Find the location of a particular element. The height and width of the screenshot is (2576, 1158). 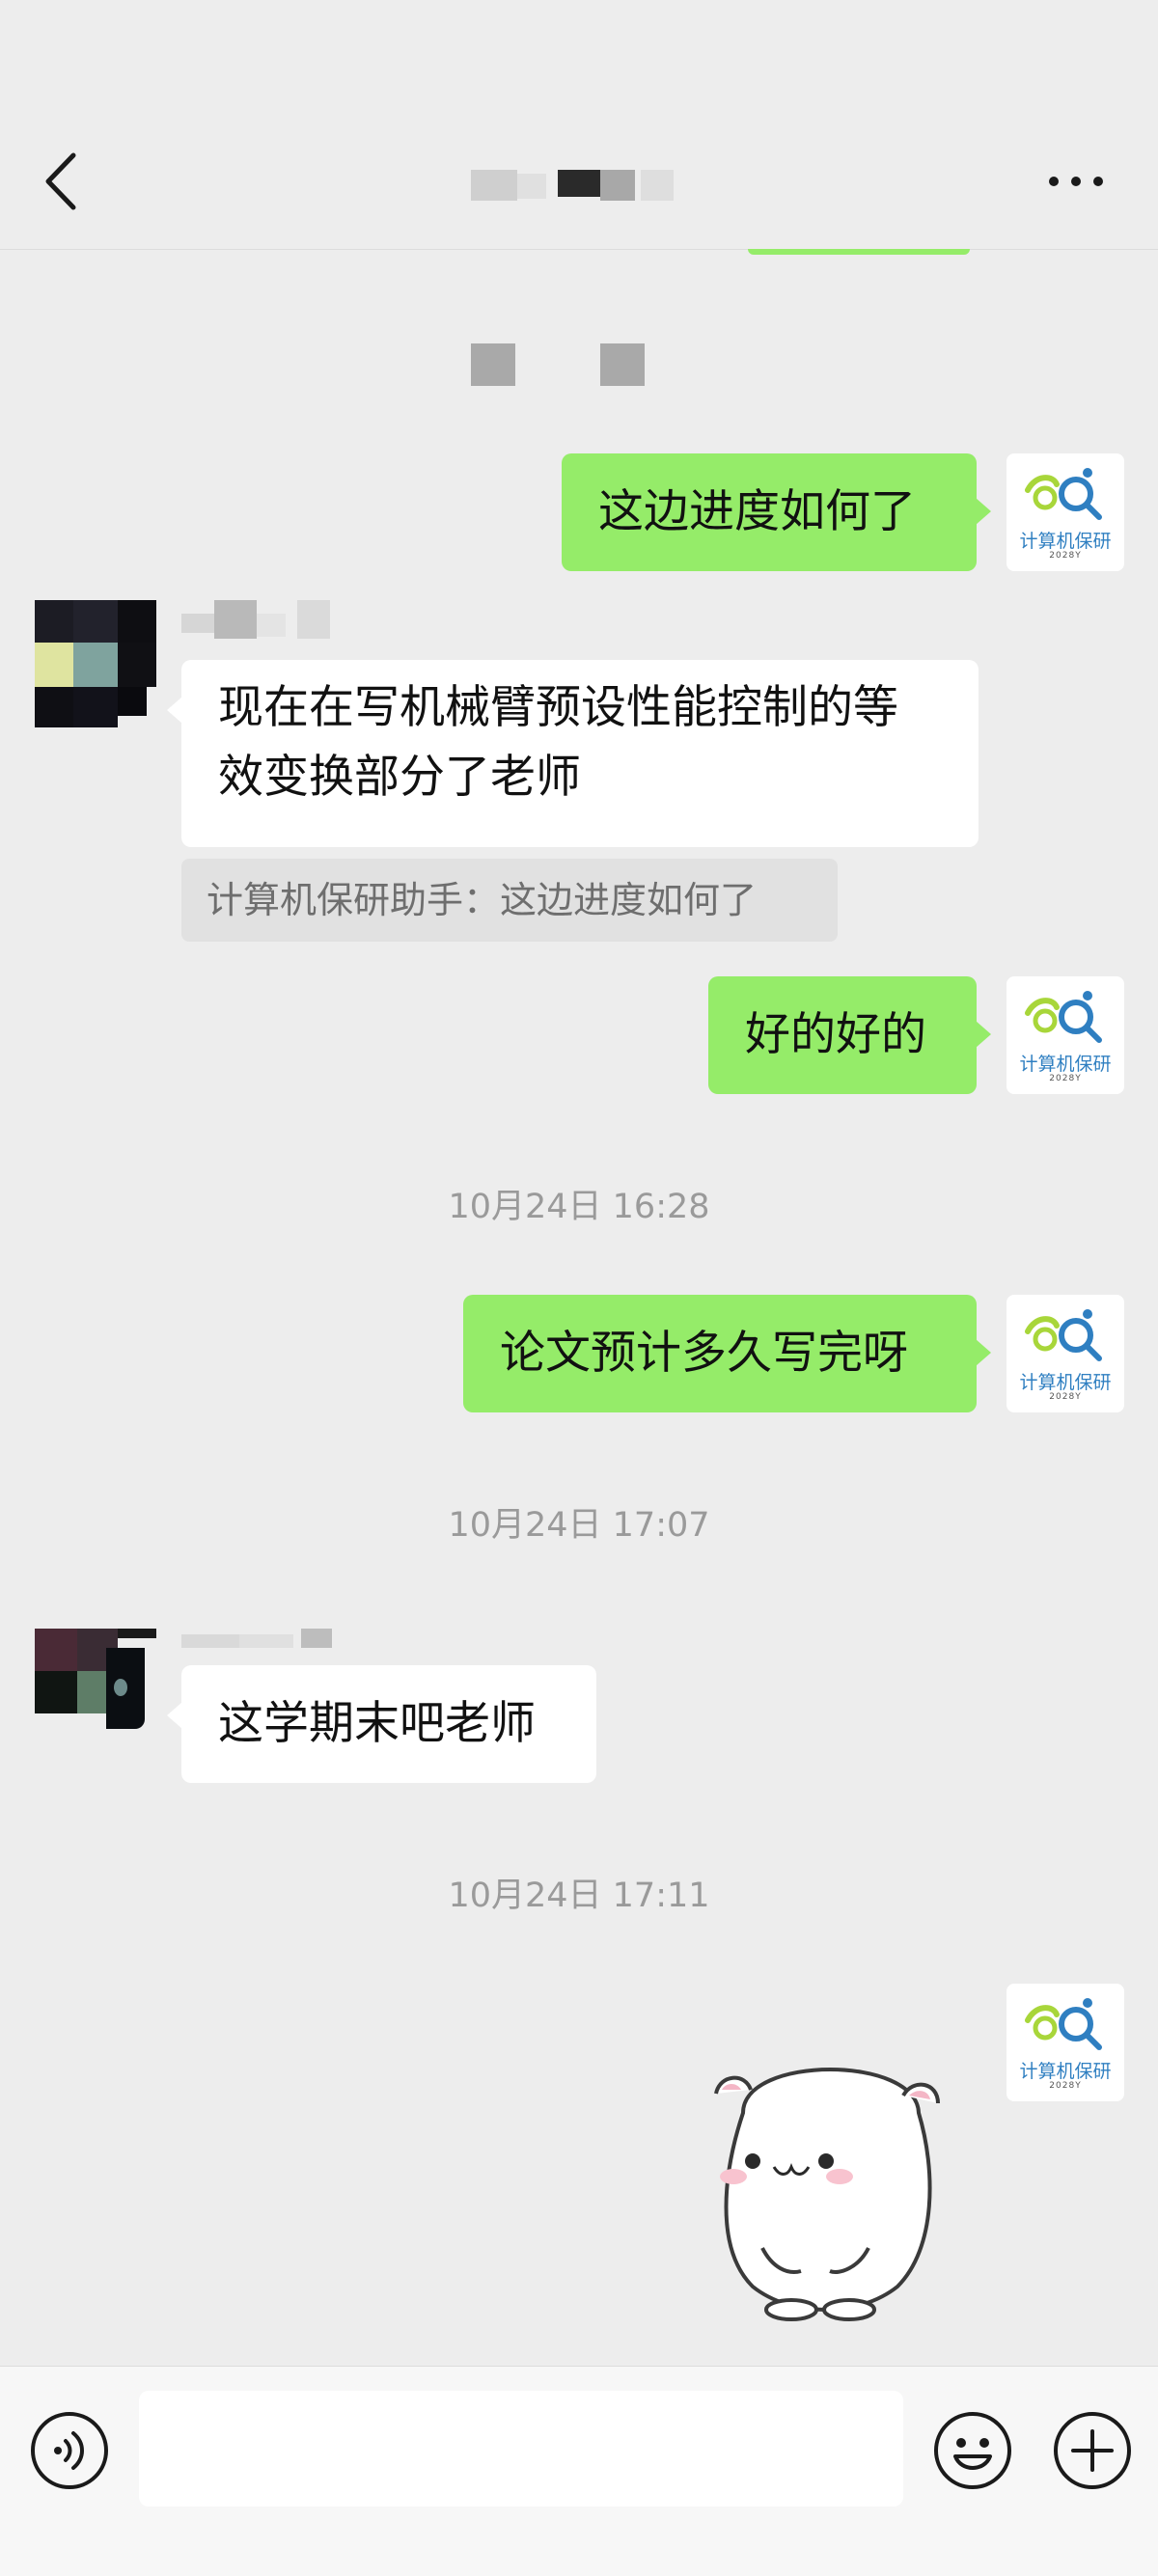

chevron-left-icon is located at coordinates (63, 182).